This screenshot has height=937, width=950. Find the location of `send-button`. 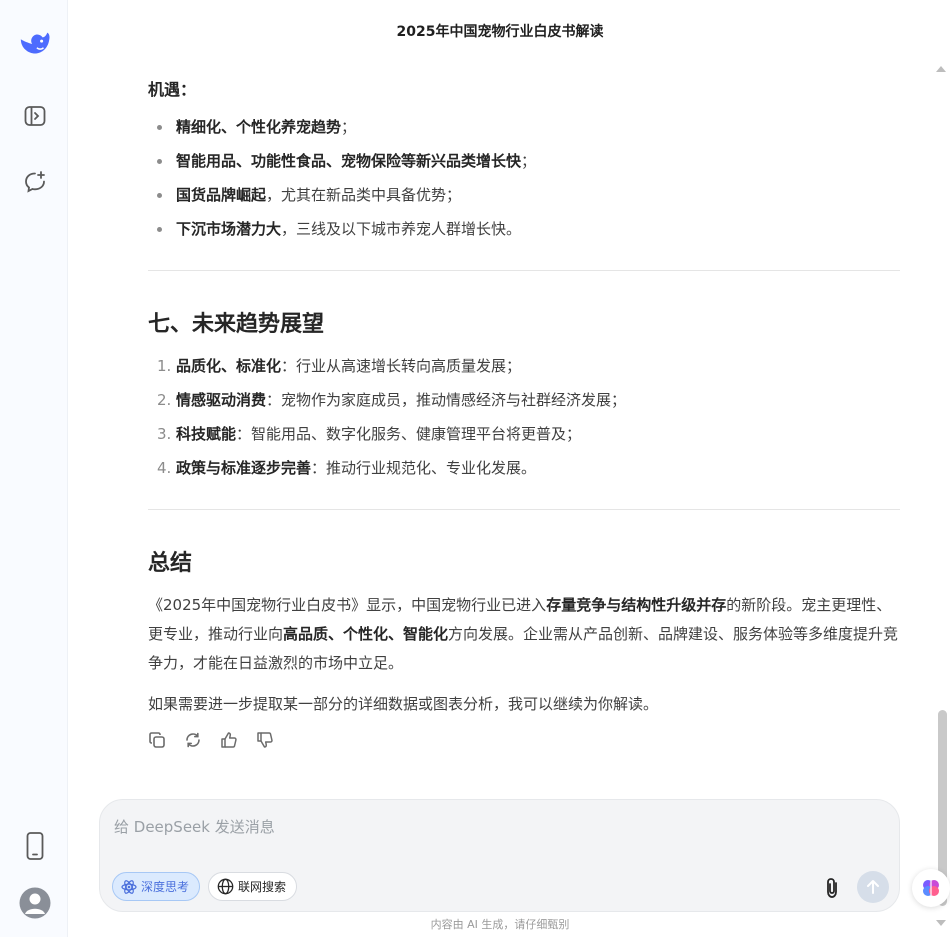

send-button is located at coordinates (873, 887).